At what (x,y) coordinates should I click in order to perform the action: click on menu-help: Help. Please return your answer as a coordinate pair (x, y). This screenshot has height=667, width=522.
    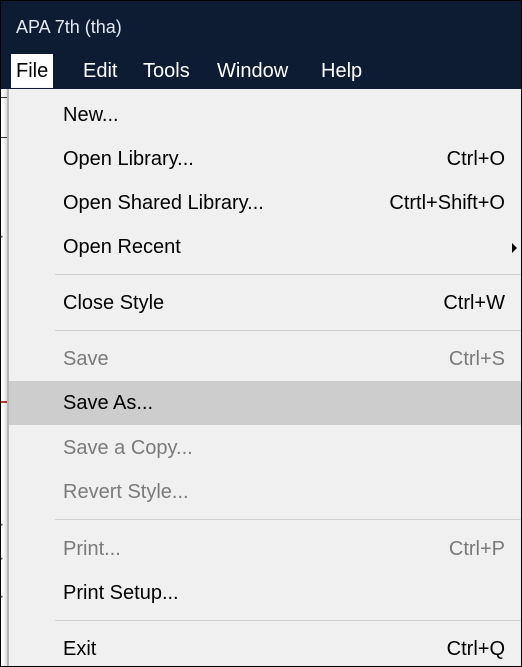
    Looking at the image, I should click on (341, 71).